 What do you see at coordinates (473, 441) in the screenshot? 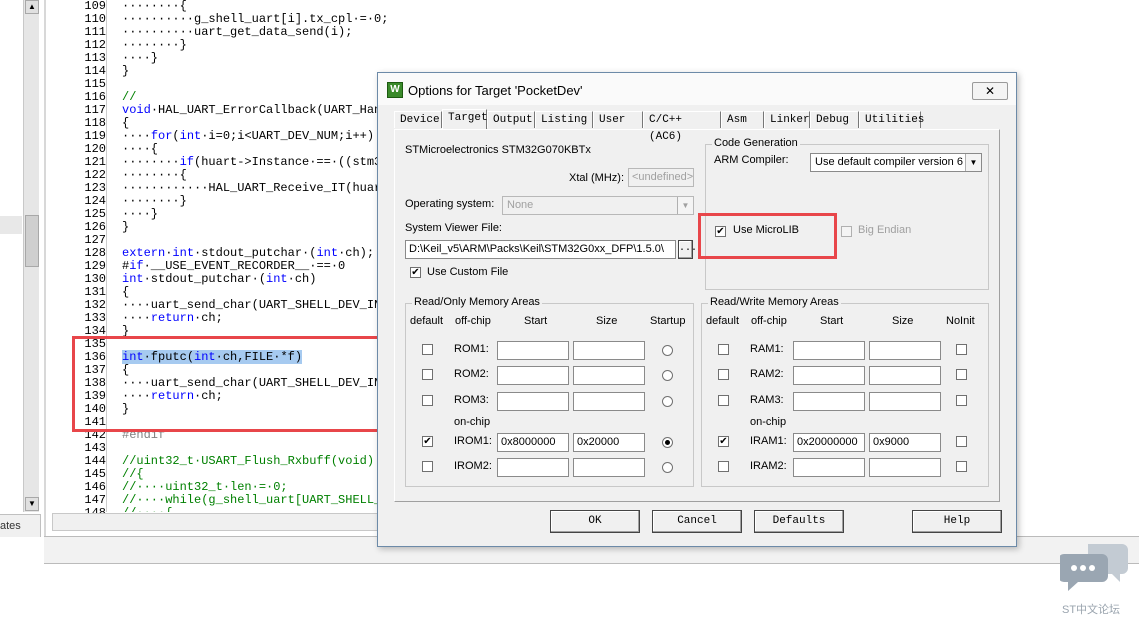
I see `memory-area-name: IROM1:` at bounding box center [473, 441].